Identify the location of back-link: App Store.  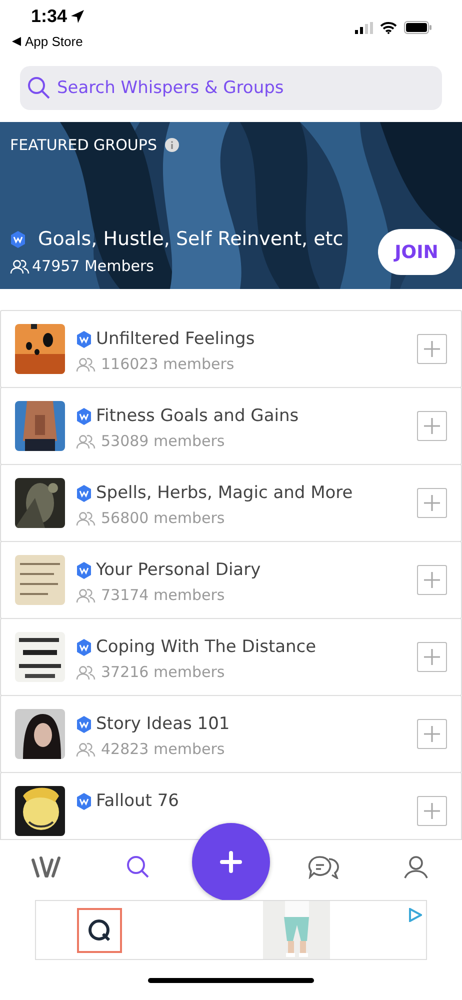
(54, 41).